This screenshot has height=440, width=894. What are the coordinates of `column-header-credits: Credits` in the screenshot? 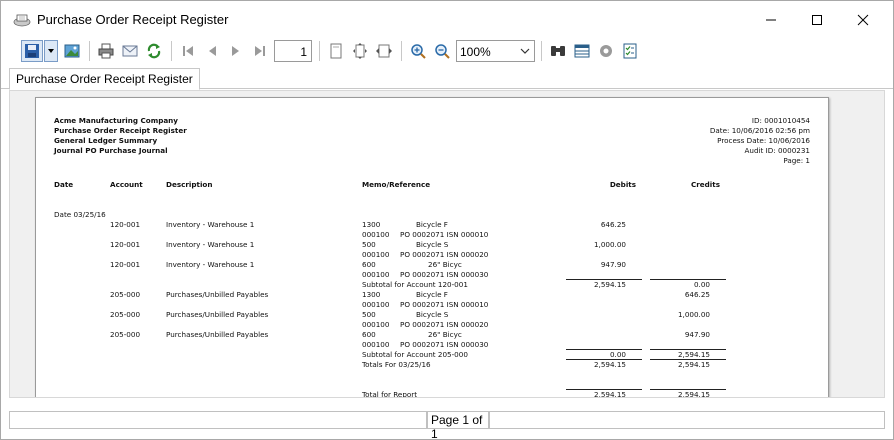 It's located at (705, 184).